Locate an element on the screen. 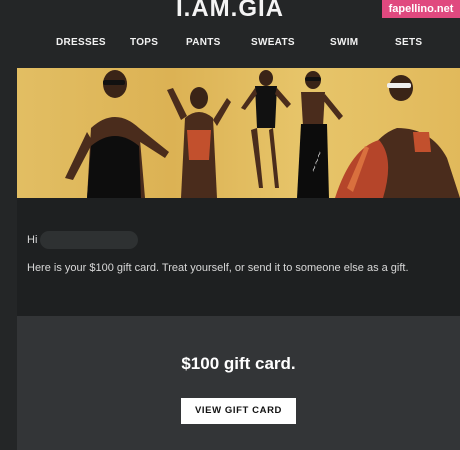 The height and width of the screenshot is (450, 460). nav-item-tops: TOPS is located at coordinates (144, 42).